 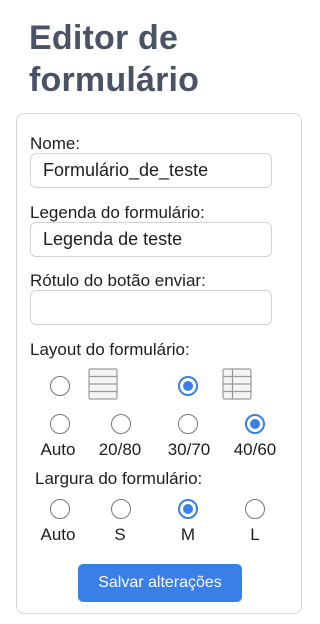 What do you see at coordinates (104, 38) in the screenshot?
I see `page-title-line-1: Editor de` at bounding box center [104, 38].